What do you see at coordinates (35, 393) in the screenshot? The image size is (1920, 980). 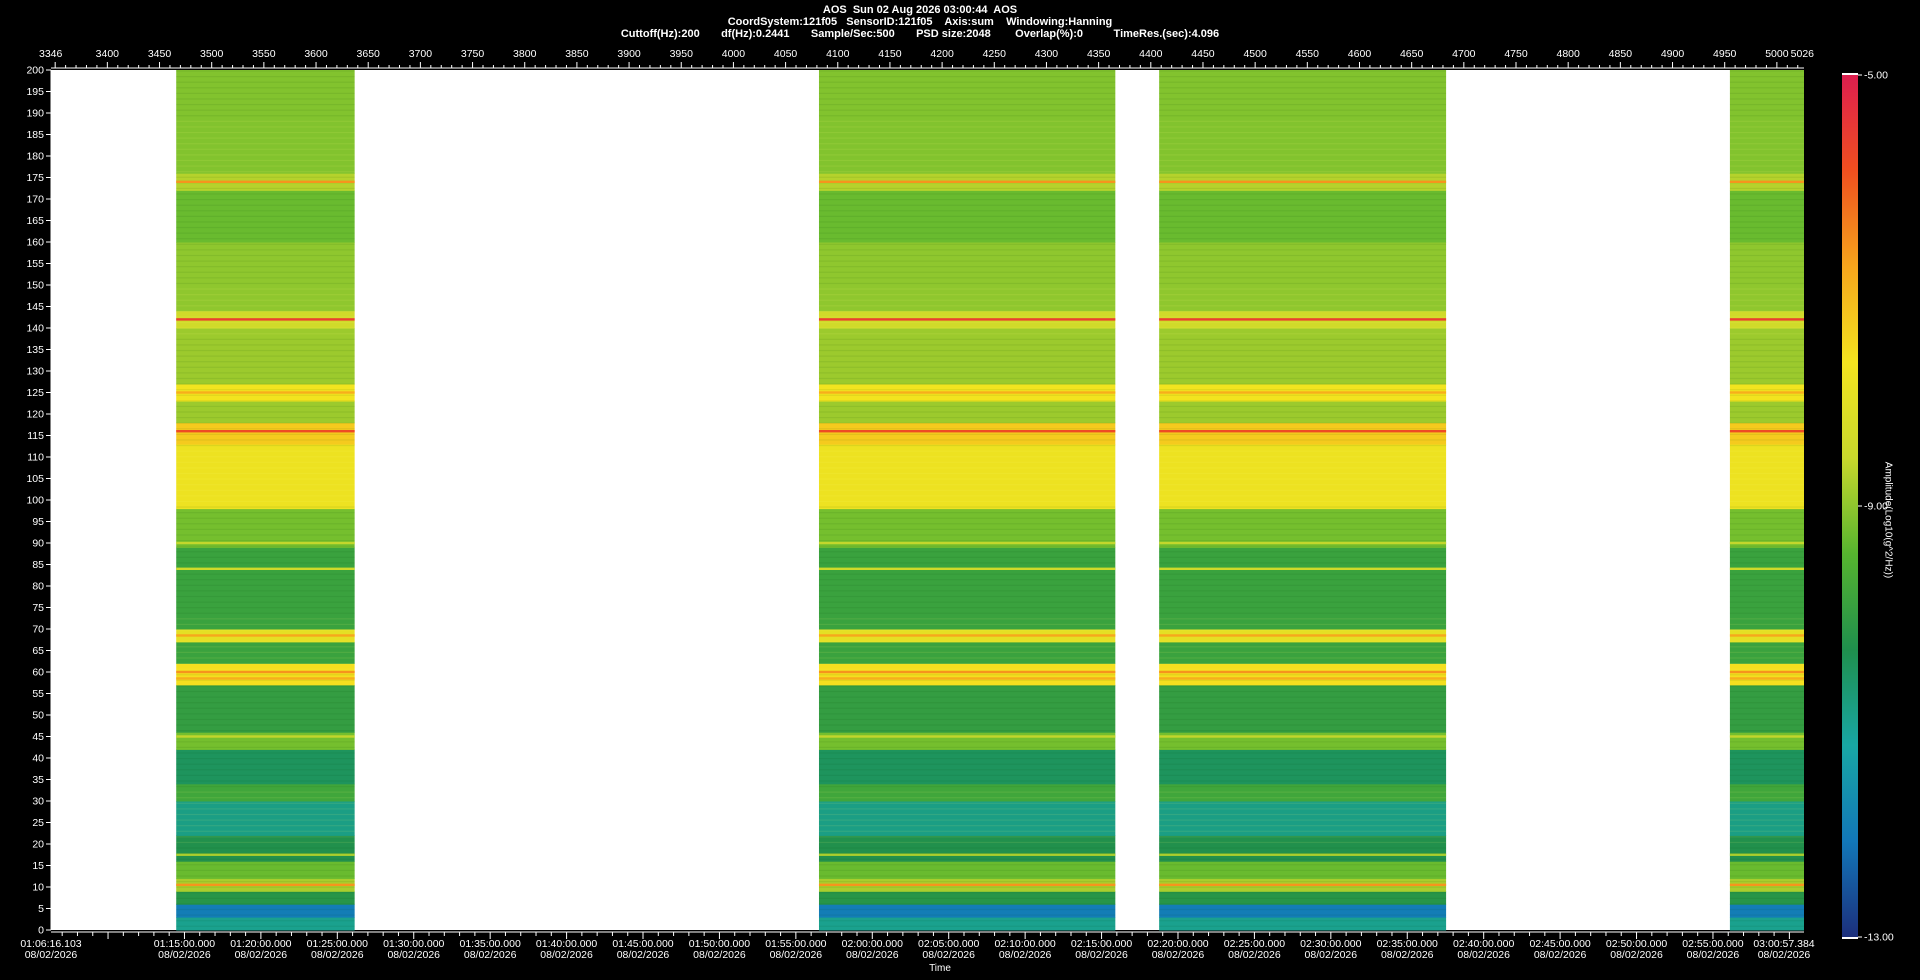 I see `y-tick-label: 125` at bounding box center [35, 393].